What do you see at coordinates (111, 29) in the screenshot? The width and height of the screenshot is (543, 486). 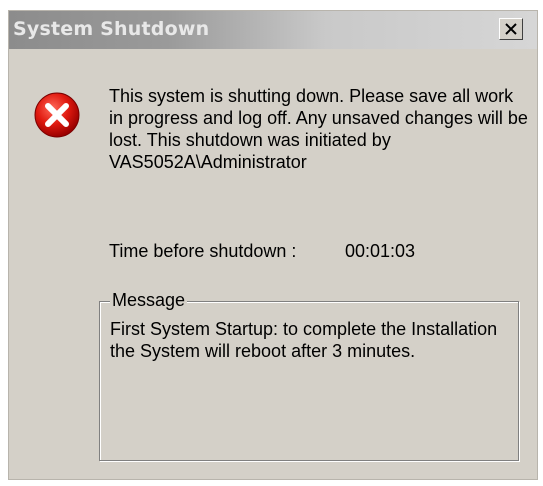 I see `window-title: System Shutdown` at bounding box center [111, 29].